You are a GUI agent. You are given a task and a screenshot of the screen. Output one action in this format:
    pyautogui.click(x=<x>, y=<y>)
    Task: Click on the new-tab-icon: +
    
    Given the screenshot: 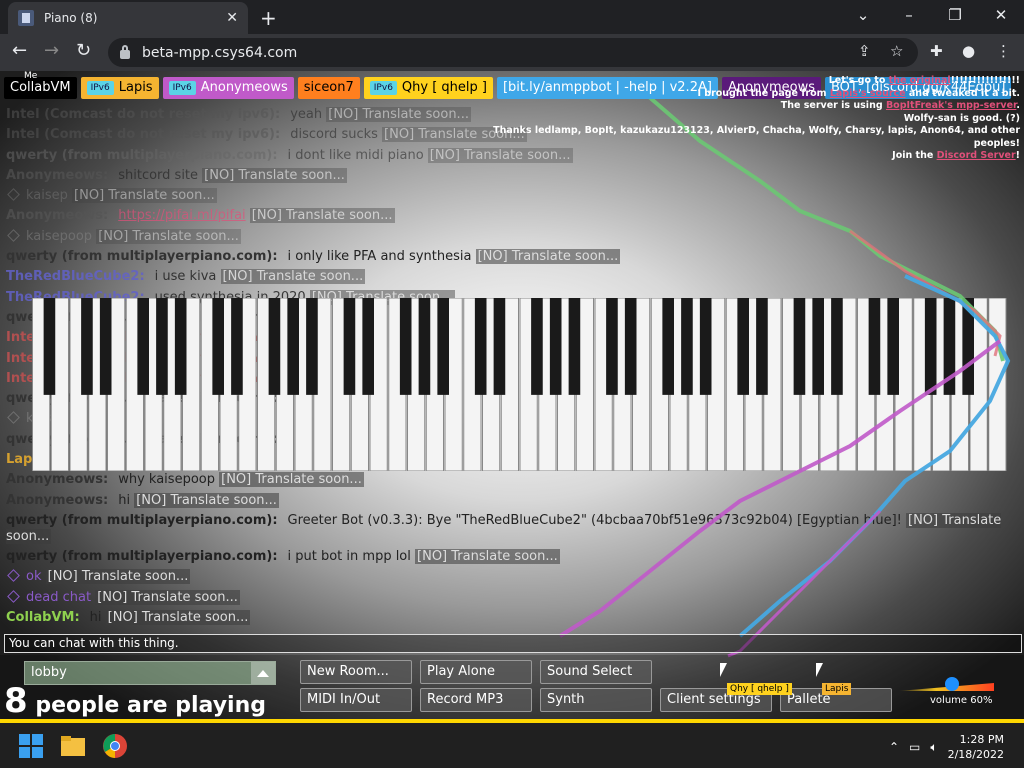 What is the action you would take?
    pyautogui.click(x=268, y=18)
    